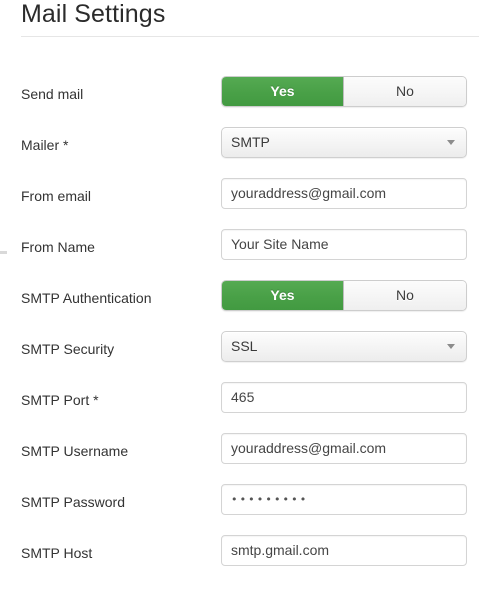  I want to click on field-smtp-security: SSL, so click(344, 346).